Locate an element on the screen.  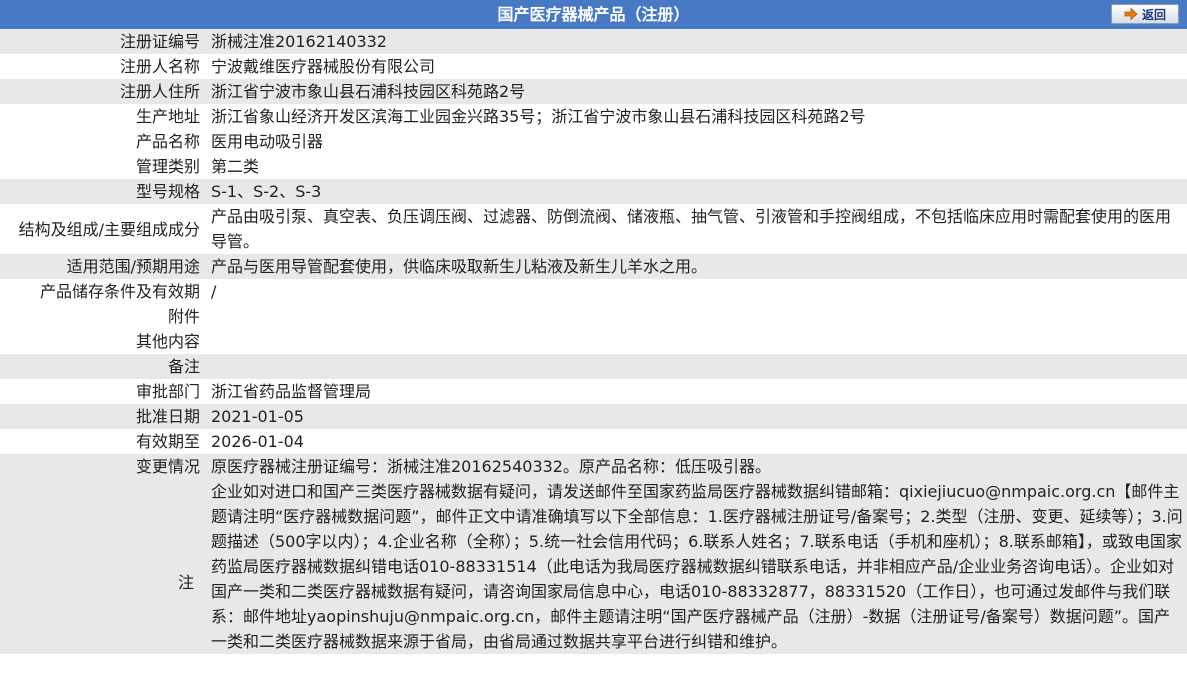
table-row: 有效期至 2026-01-04 is located at coordinates (593, 441).